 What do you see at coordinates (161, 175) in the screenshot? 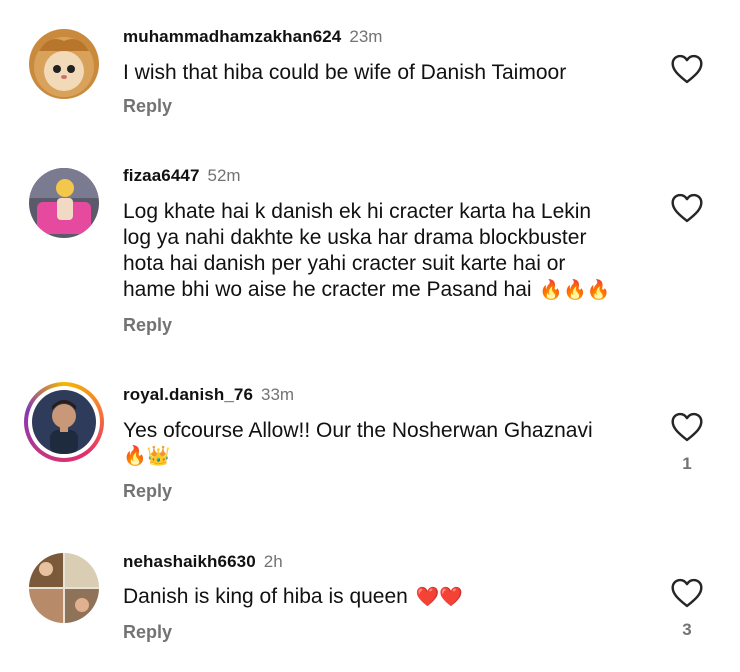
I see `username: fizaa6447` at bounding box center [161, 175].